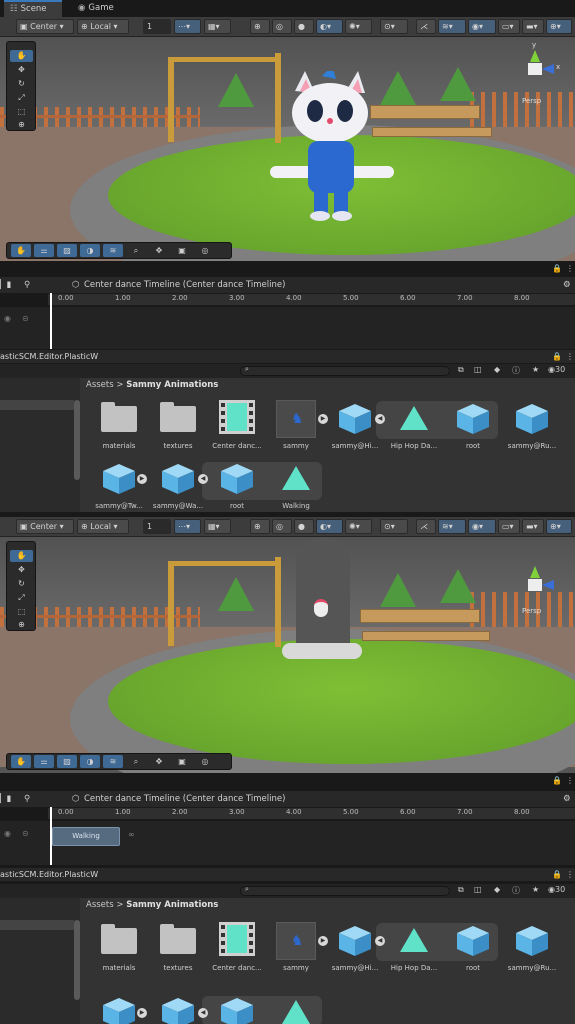 This screenshot has height=1024, width=575. What do you see at coordinates (119, 1008) in the screenshot?
I see `asset-fbx: ▶` at bounding box center [119, 1008].